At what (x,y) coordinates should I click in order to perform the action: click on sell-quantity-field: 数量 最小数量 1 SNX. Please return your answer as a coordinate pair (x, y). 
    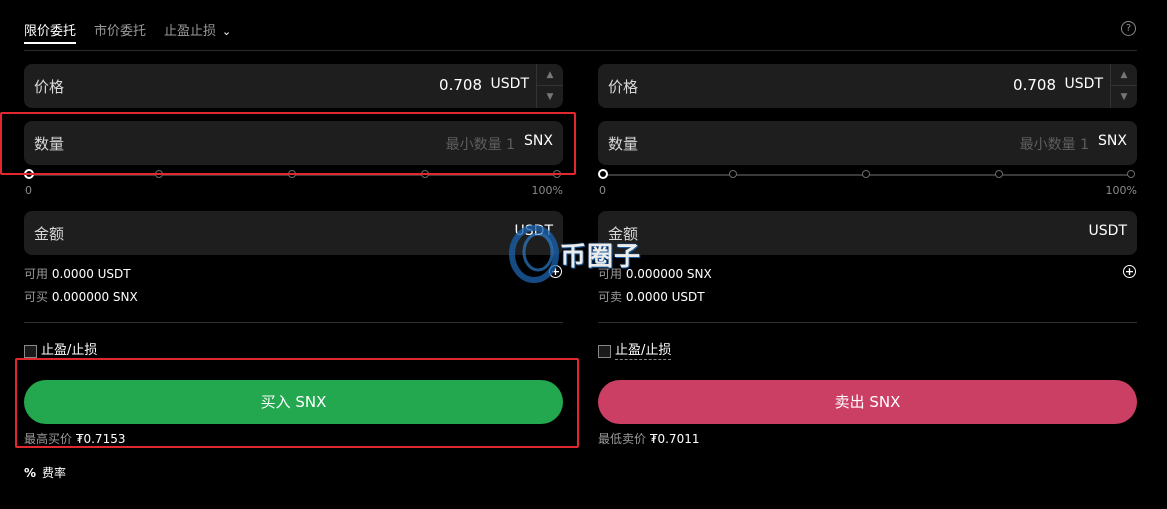
    Looking at the image, I should click on (867, 143).